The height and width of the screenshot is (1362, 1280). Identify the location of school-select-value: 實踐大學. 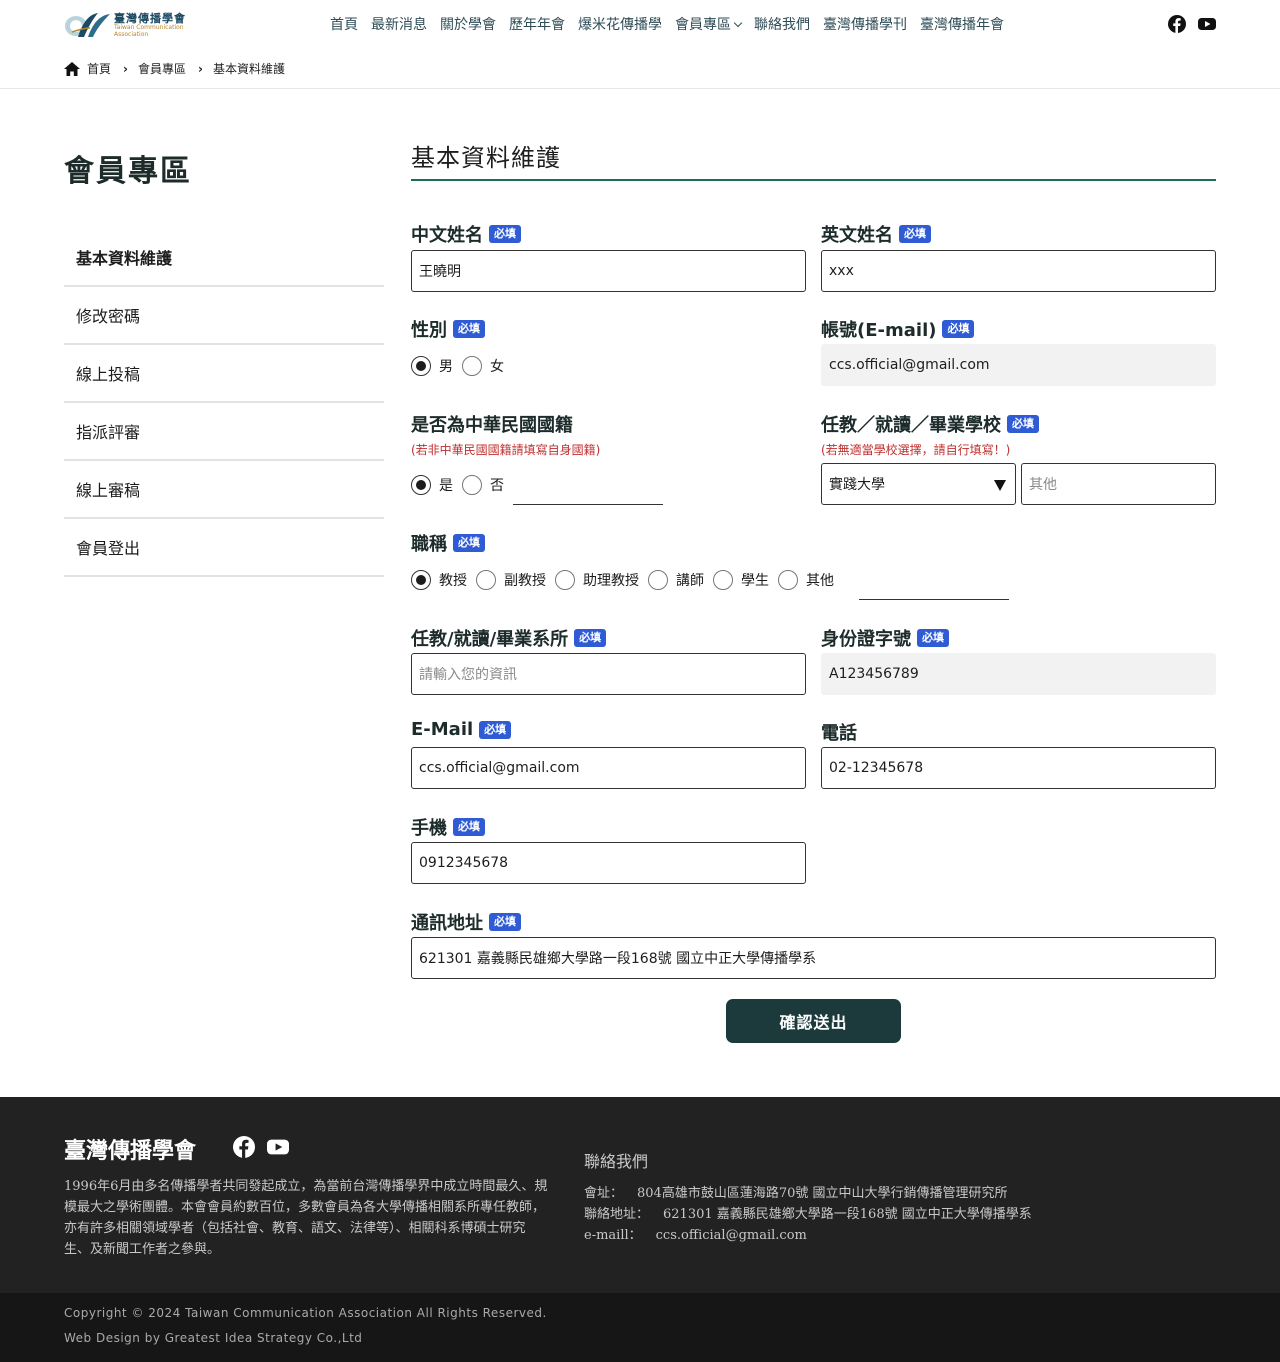
(857, 485).